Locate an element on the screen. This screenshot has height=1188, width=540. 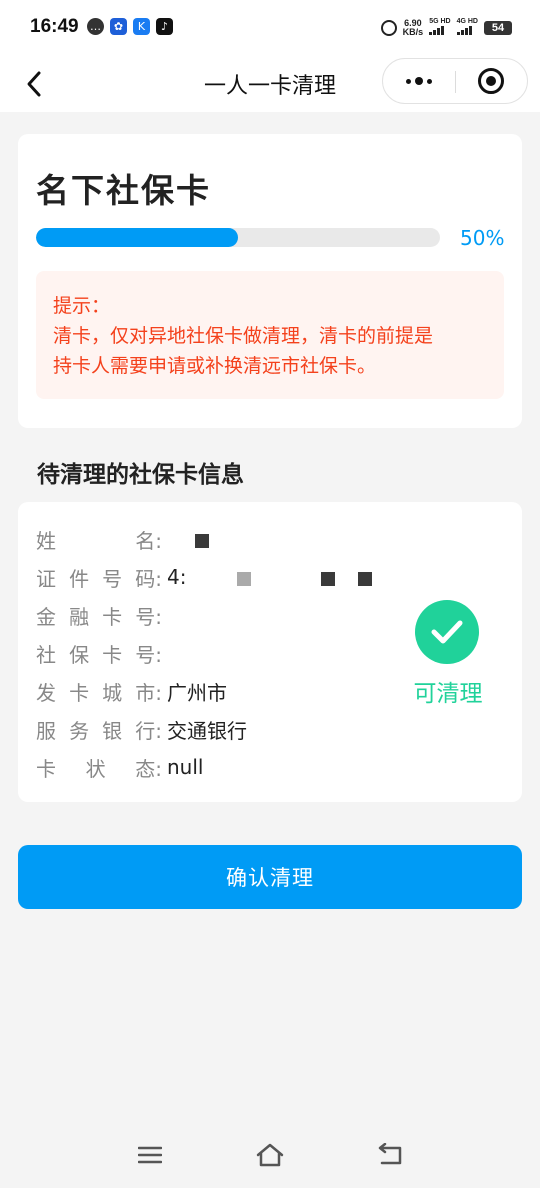
info-row-service-bank: 服 务 银 行: 交通银行 is located at coordinates (141, 729).